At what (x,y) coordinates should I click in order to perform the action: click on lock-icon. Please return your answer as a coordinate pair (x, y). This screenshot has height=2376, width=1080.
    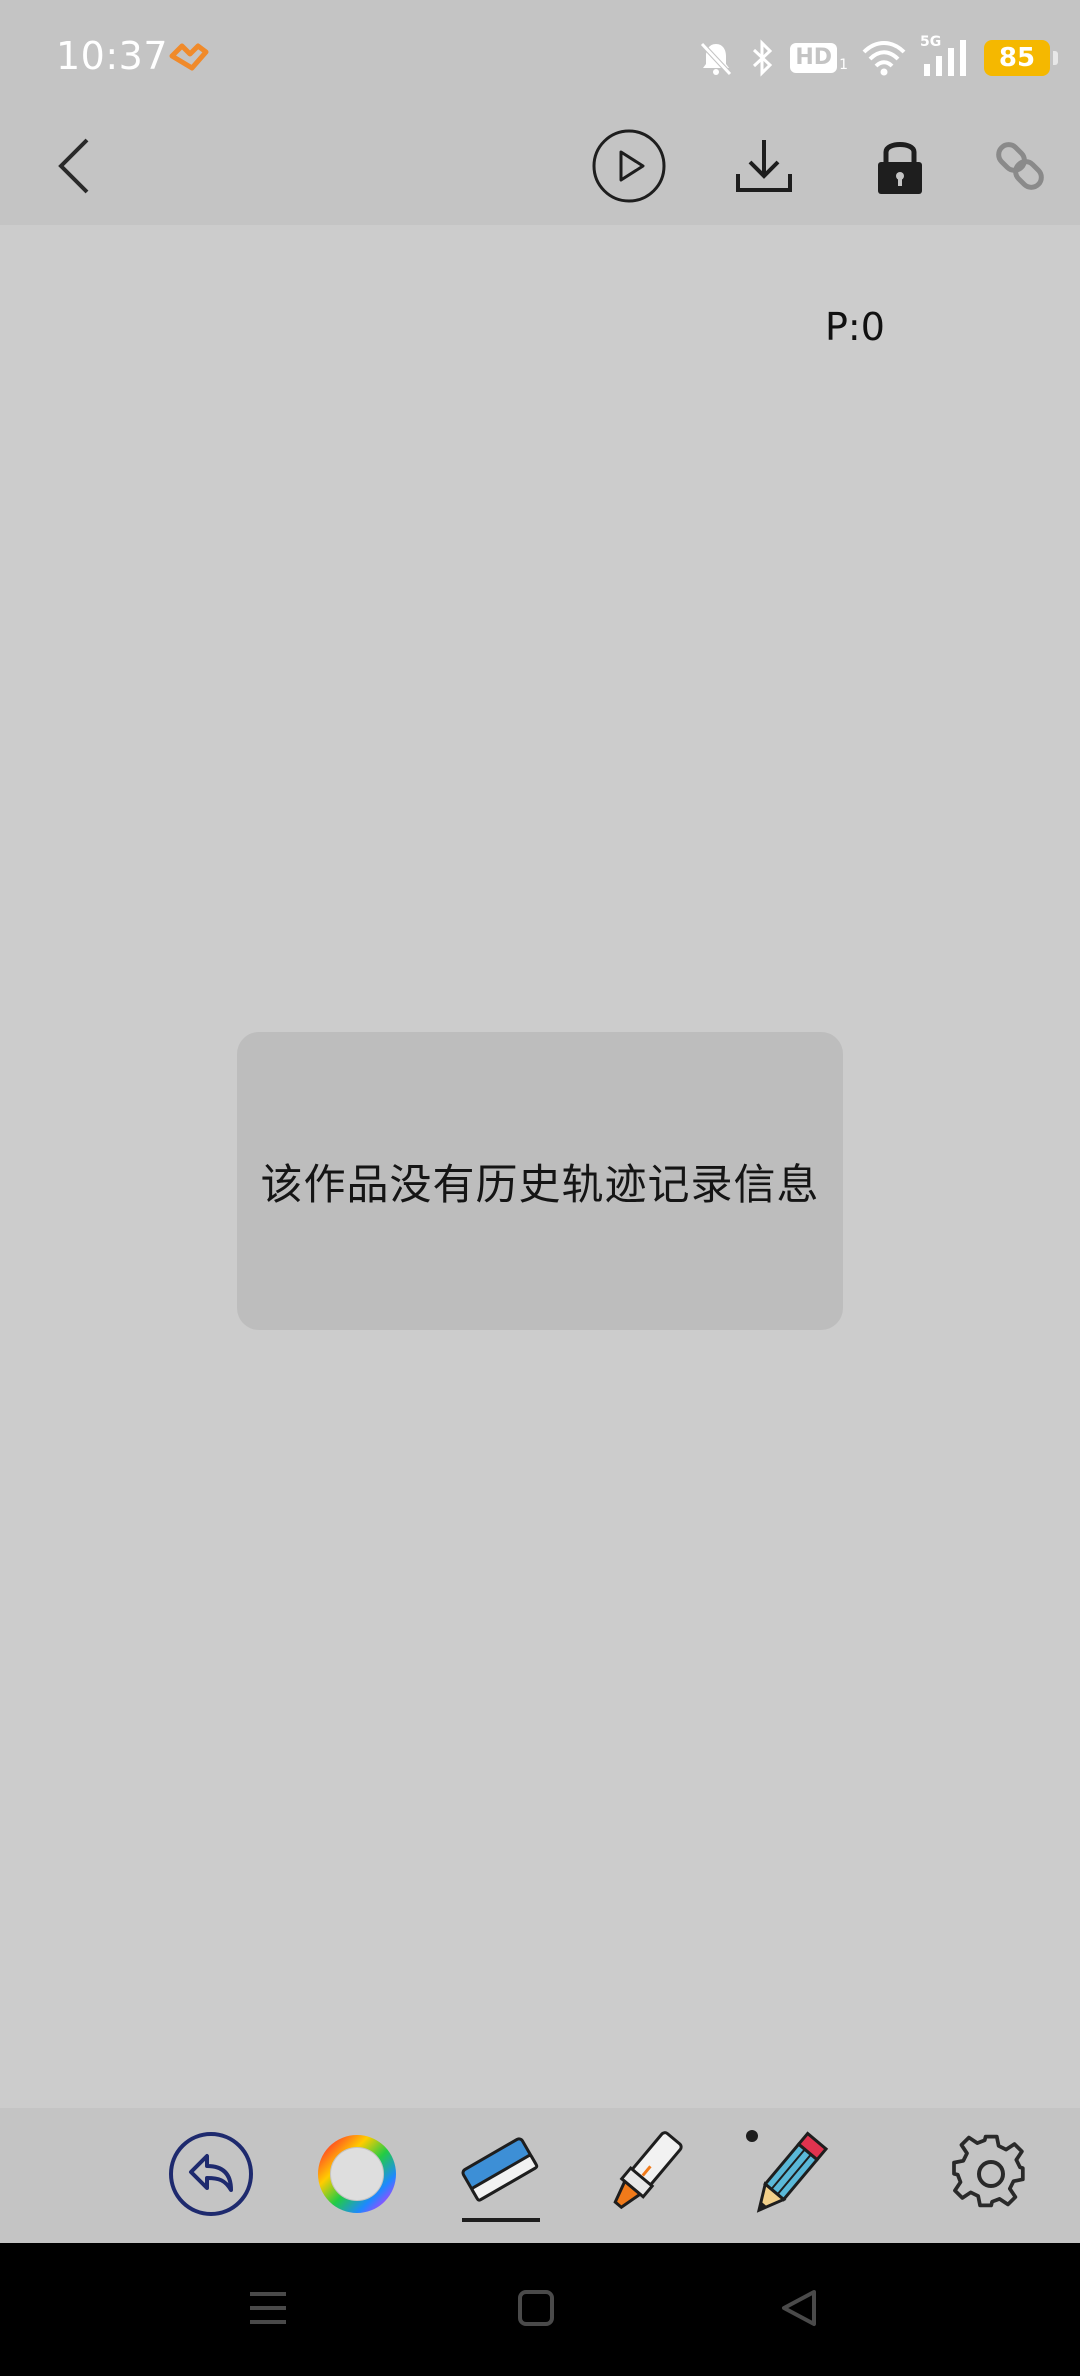
    Looking at the image, I should click on (900, 168).